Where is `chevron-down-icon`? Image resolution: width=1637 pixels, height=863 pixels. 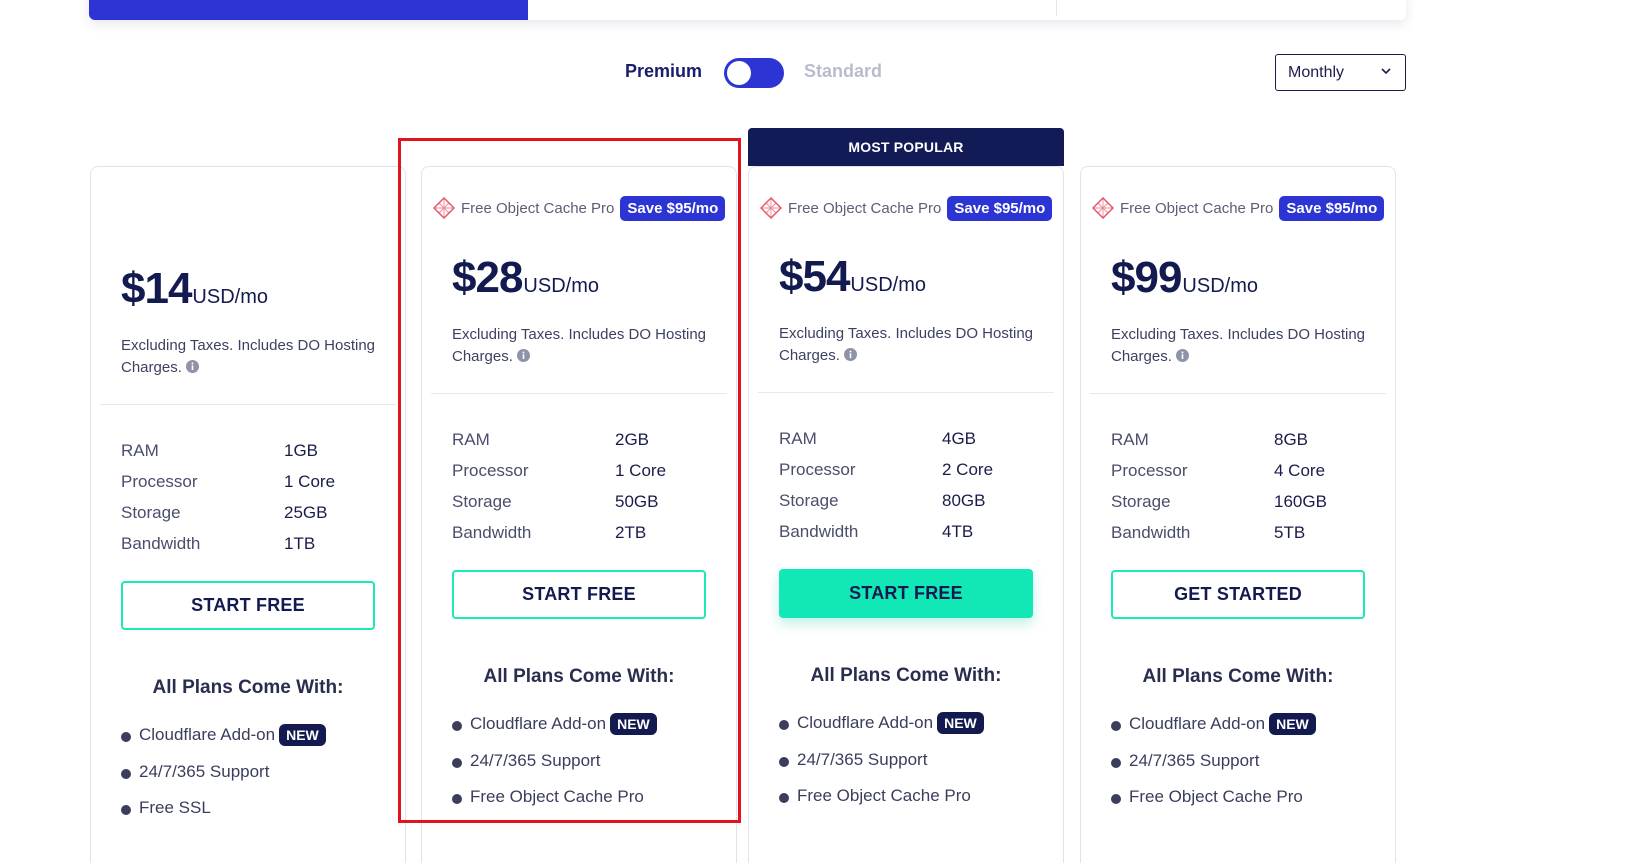 chevron-down-icon is located at coordinates (1386, 71).